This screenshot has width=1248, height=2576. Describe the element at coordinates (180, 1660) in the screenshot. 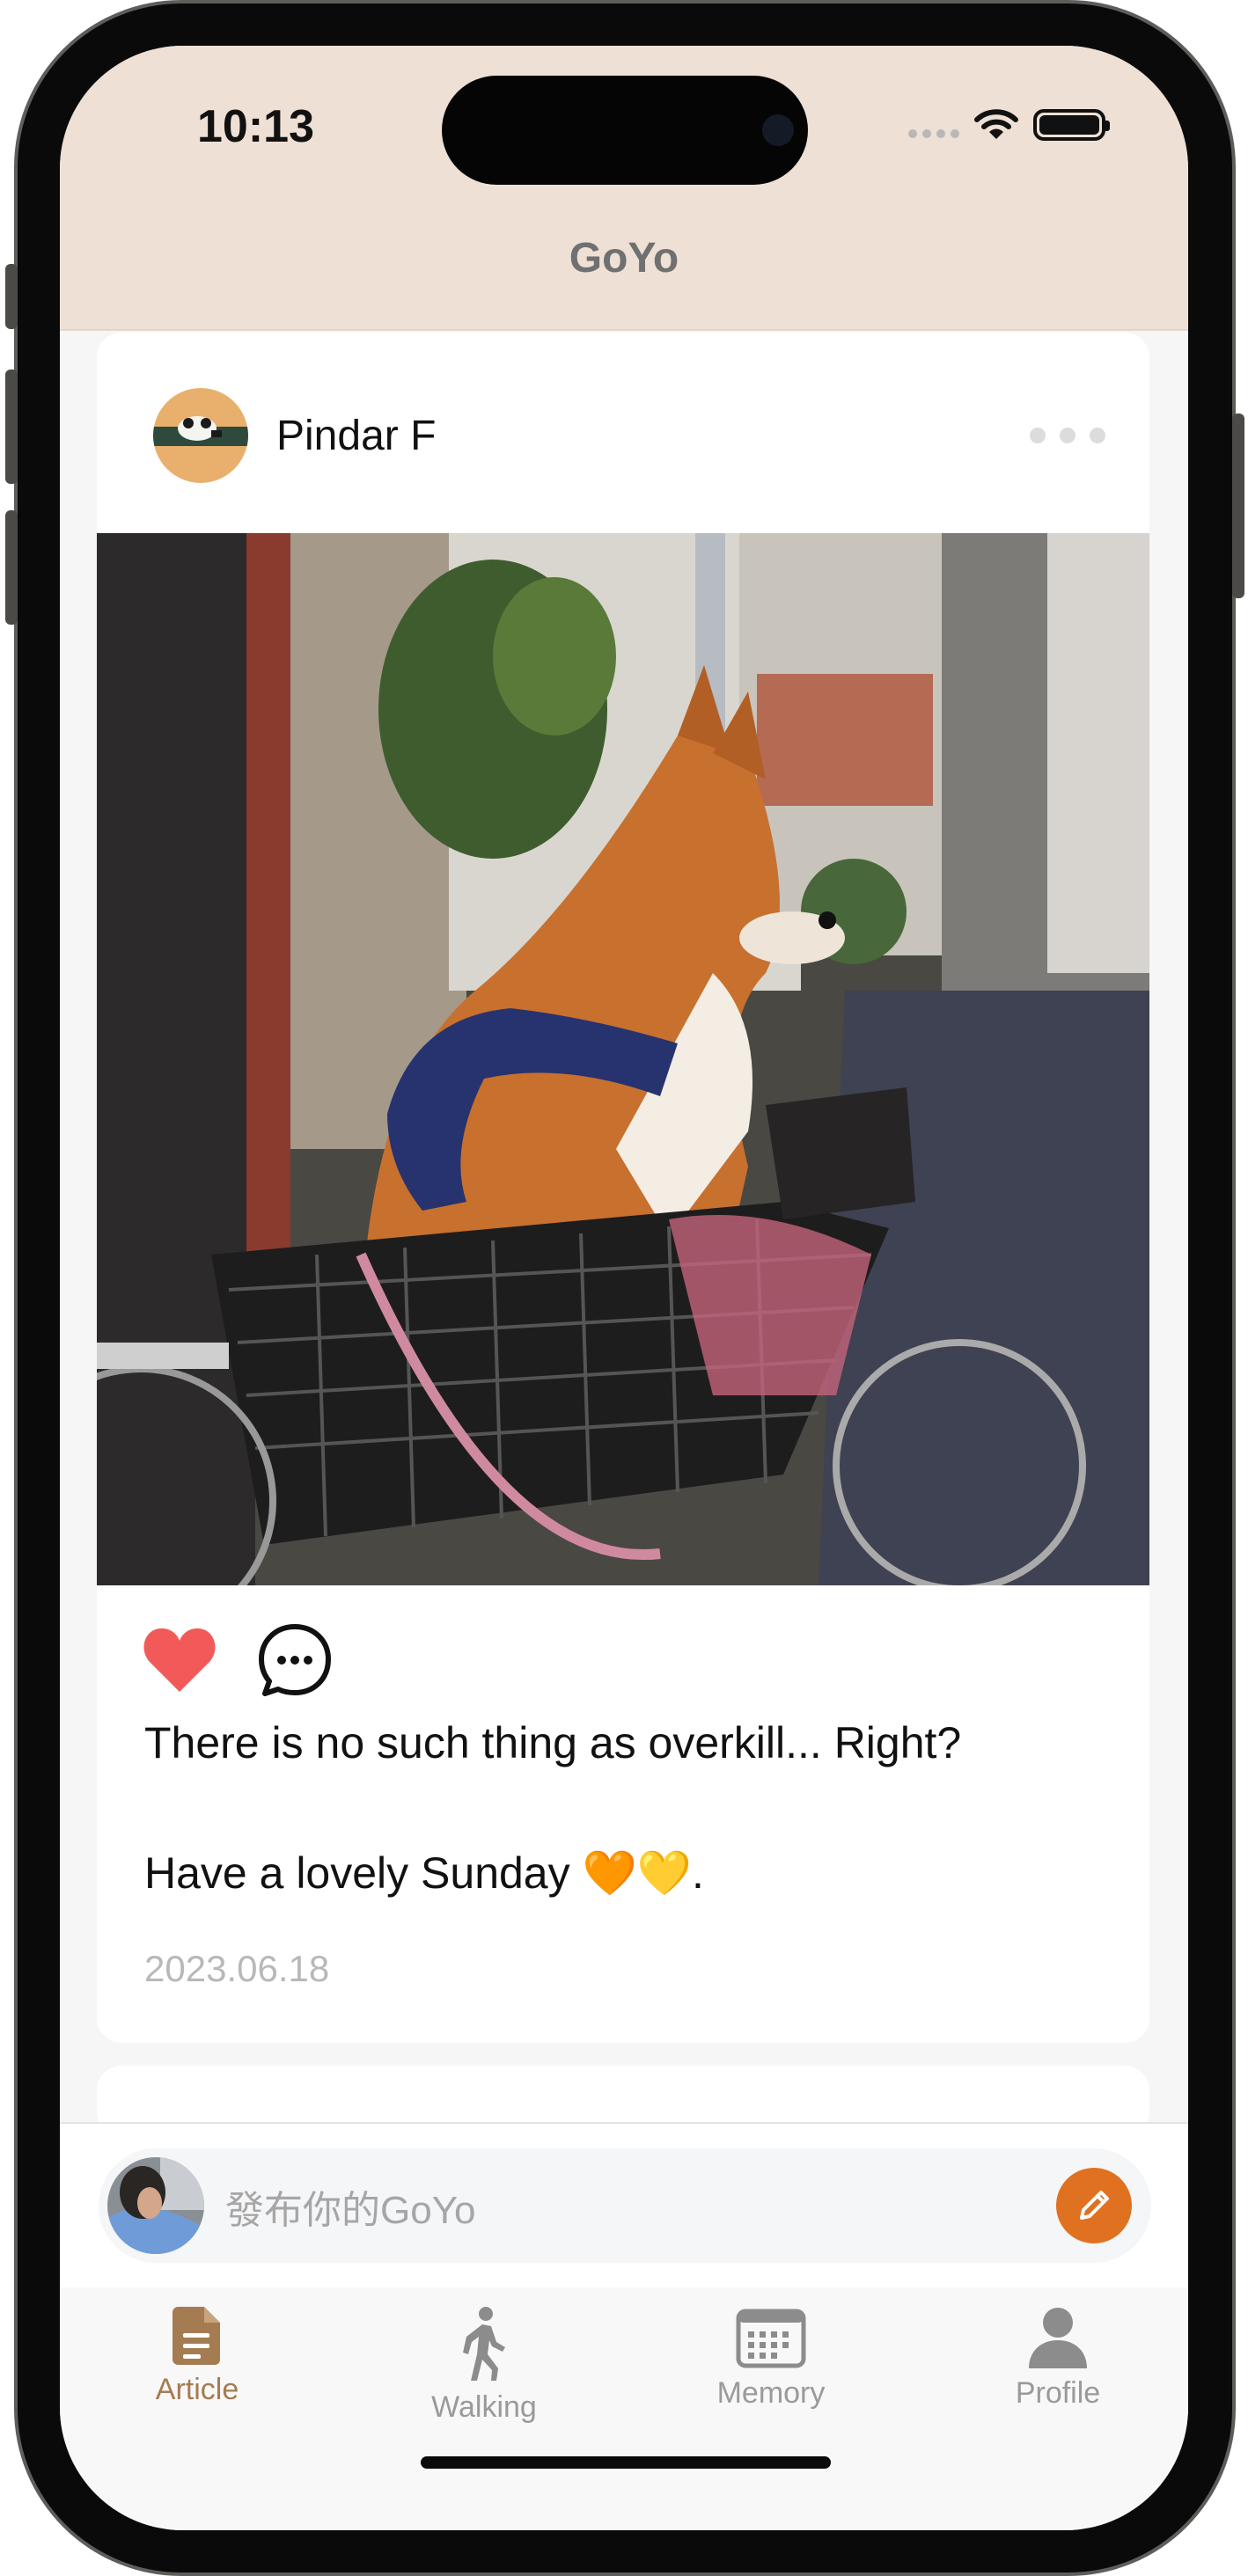

I see `heart-icon` at that location.